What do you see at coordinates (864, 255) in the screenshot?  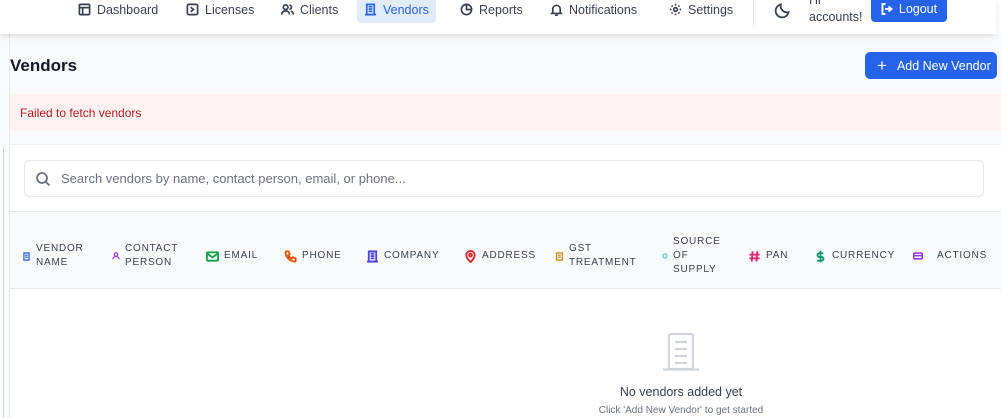 I see `column-label: Currency` at bounding box center [864, 255].